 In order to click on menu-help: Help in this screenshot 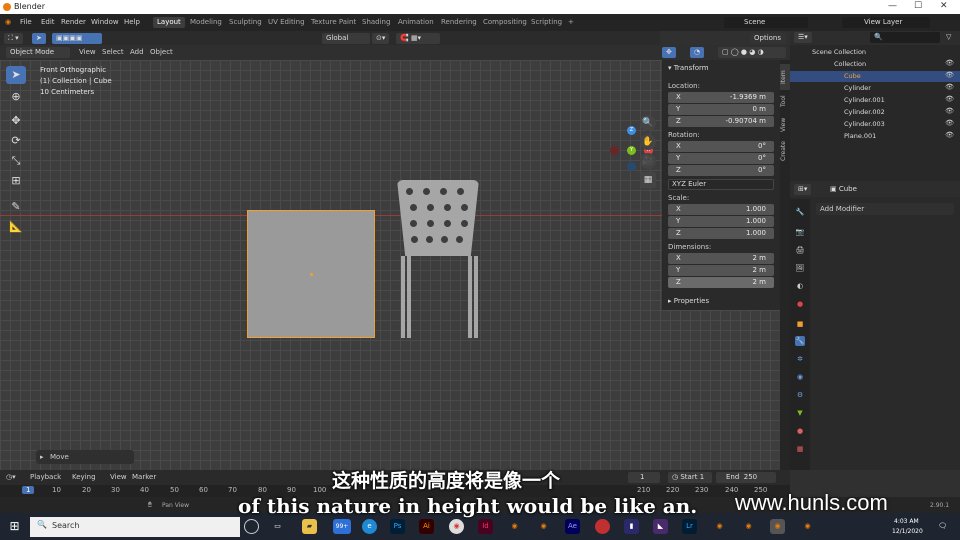, I will do `click(132, 22)`.